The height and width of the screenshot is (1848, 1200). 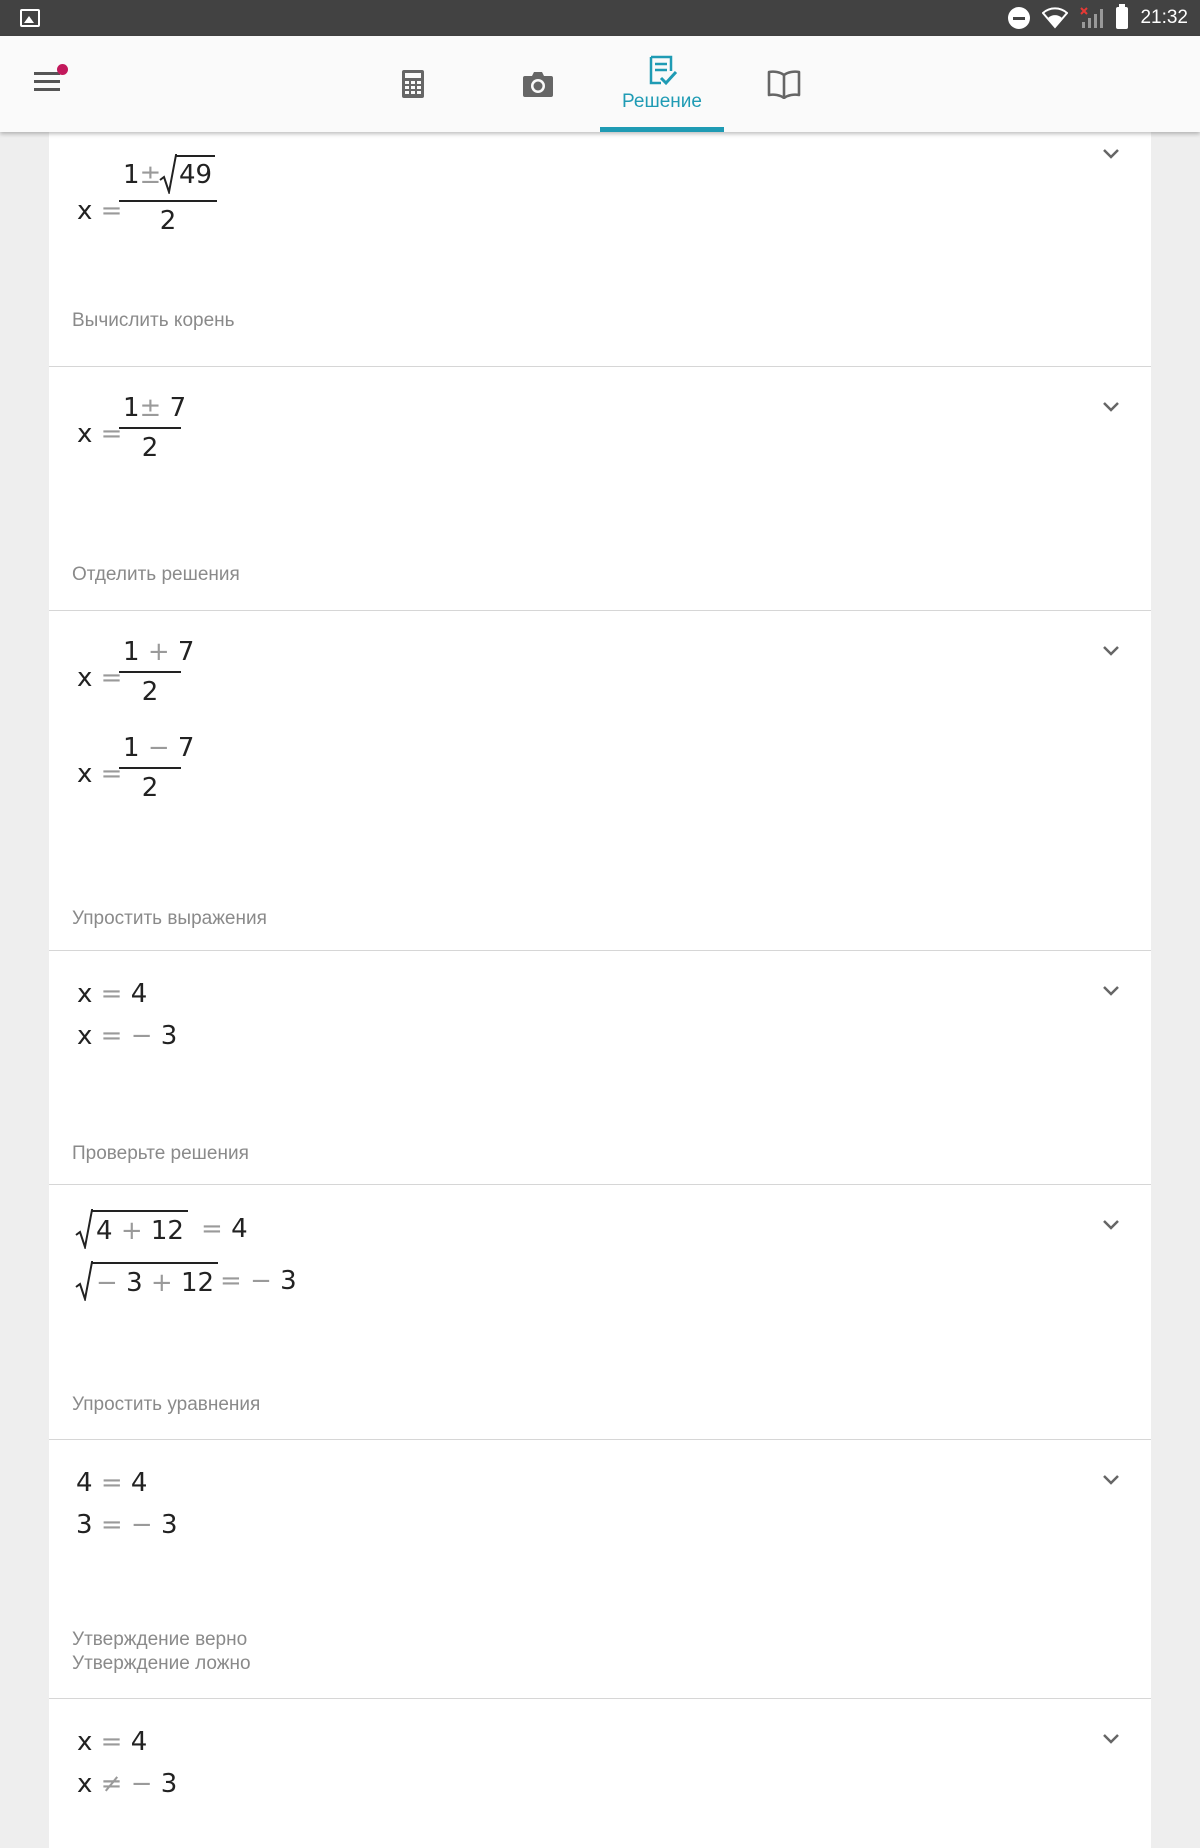 I want to click on menu-button, so click(x=51, y=80).